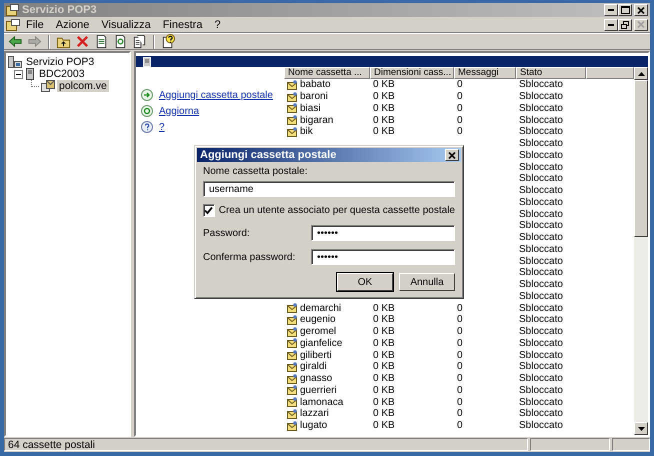 This screenshot has width=654, height=456. I want to click on maximize-button, so click(625, 10).